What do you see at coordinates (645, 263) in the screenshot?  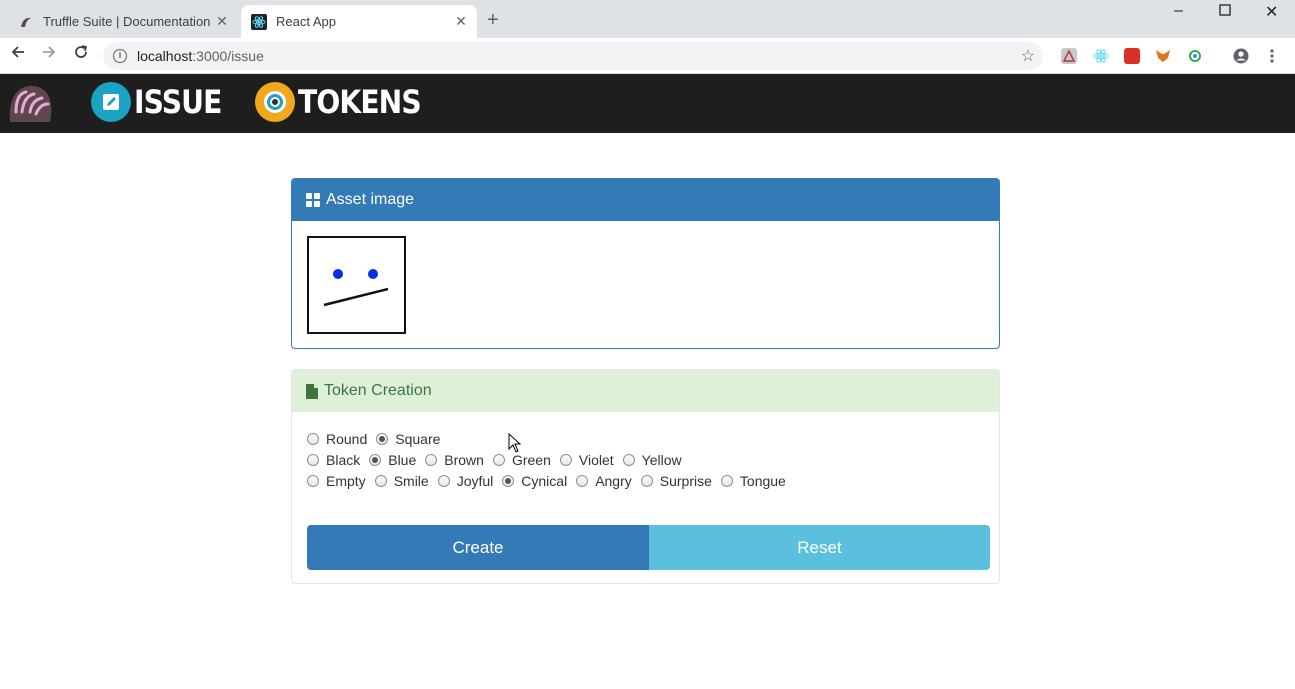 I see `asset-image-panel: Asset image` at bounding box center [645, 263].